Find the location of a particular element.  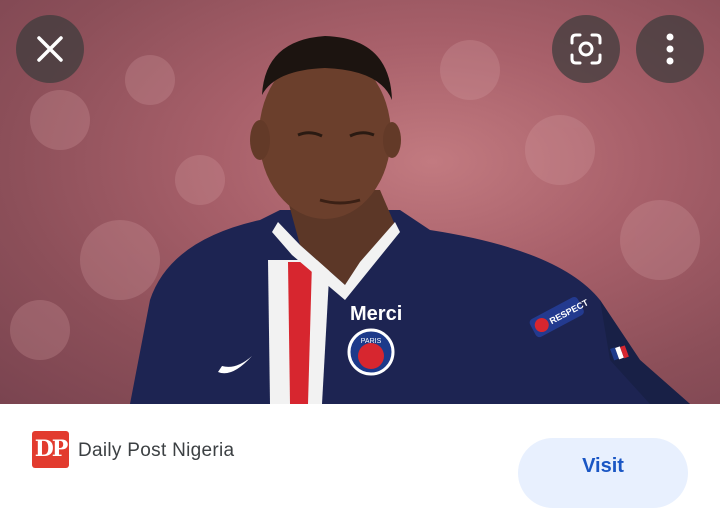

more-options-button is located at coordinates (670, 49).